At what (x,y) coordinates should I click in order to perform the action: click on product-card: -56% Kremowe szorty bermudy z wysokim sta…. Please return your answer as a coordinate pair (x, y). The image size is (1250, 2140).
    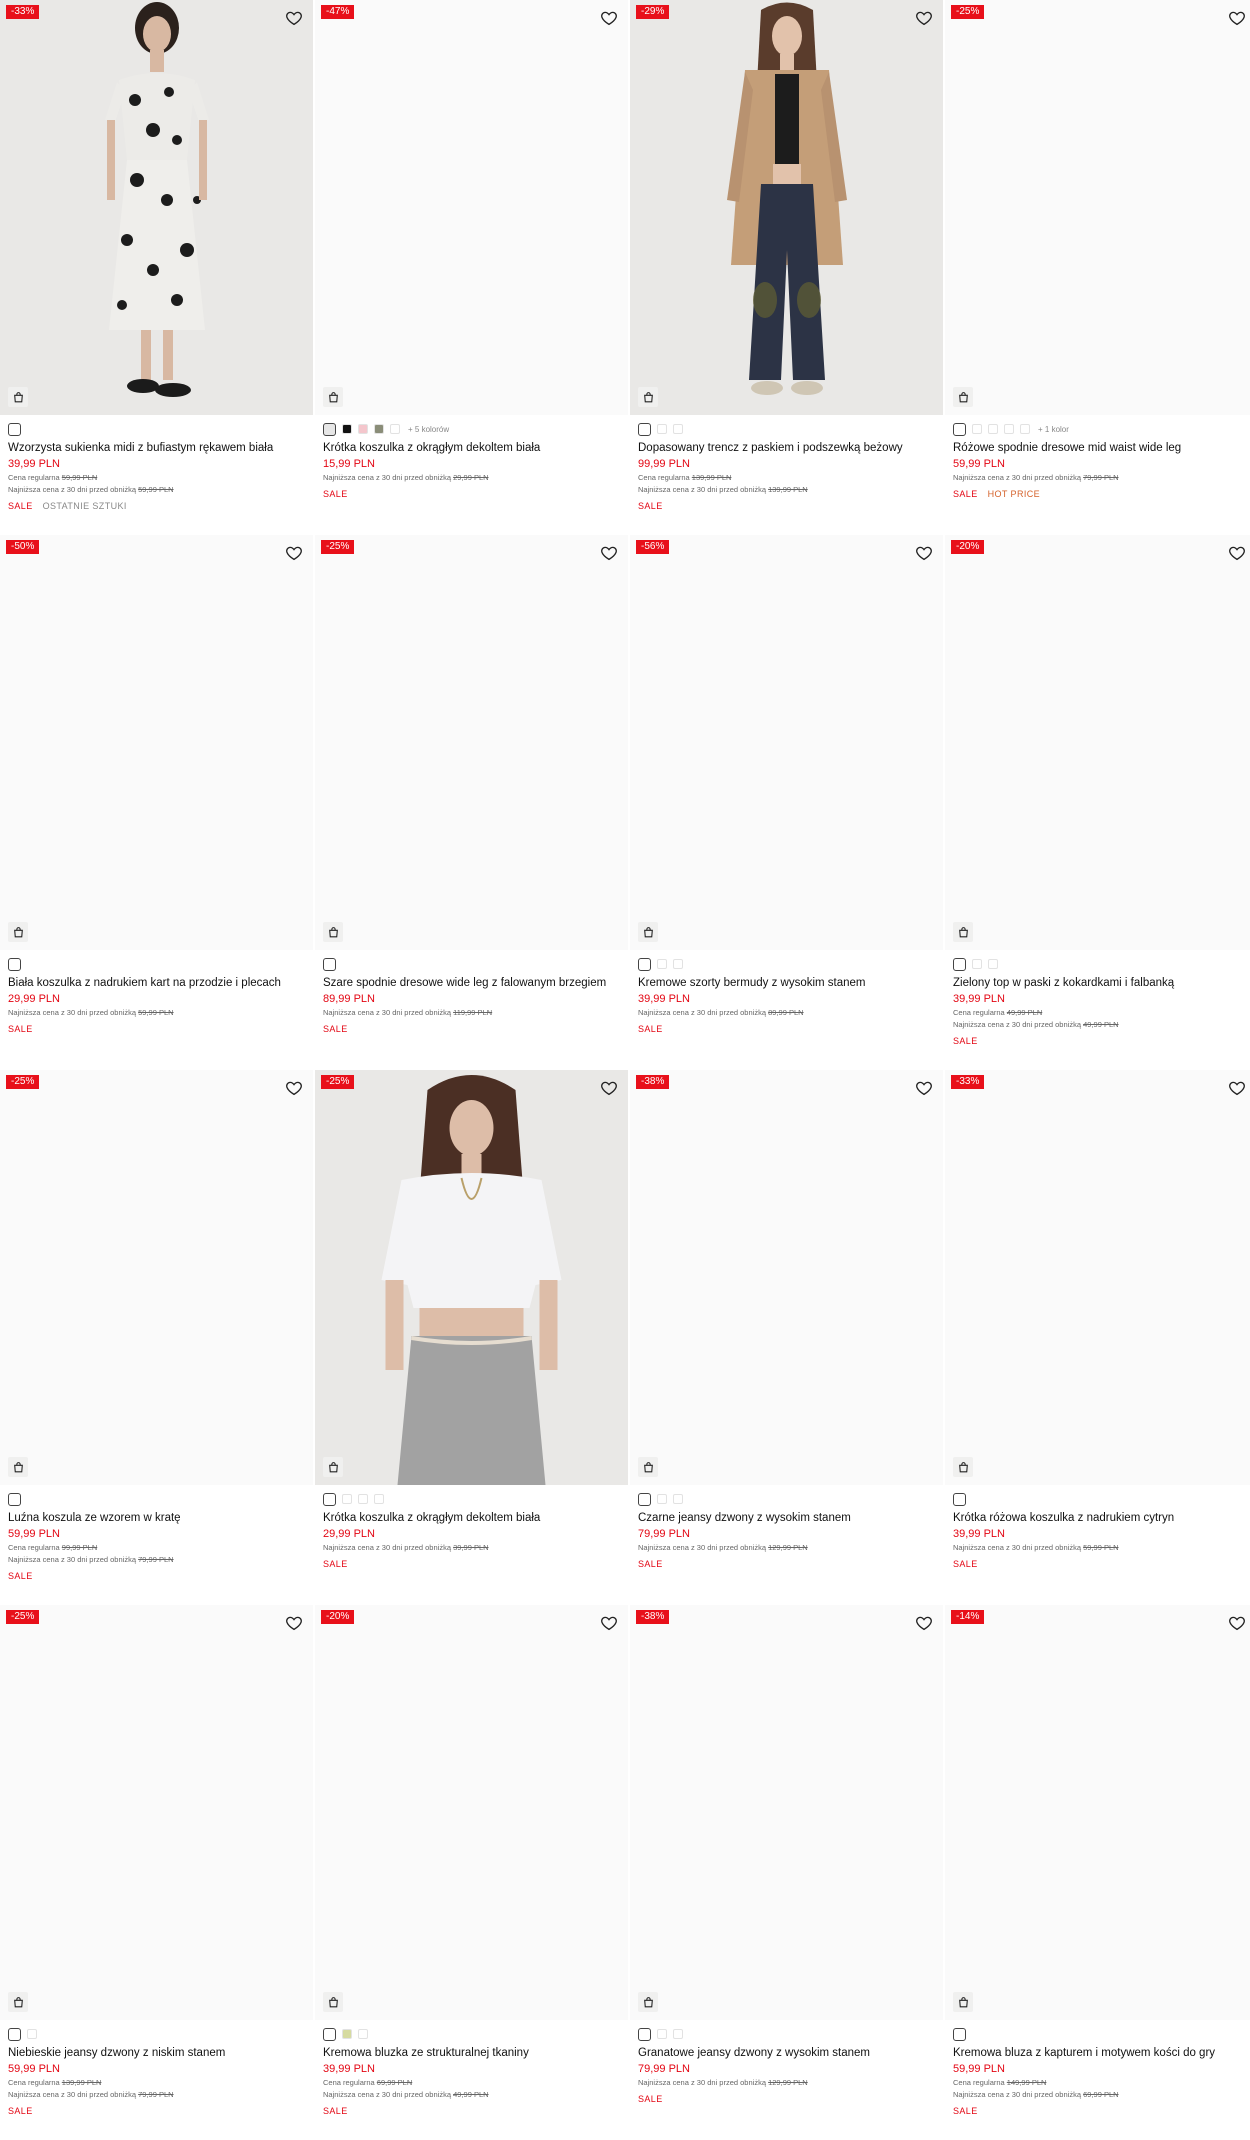
    Looking at the image, I should click on (786, 802).